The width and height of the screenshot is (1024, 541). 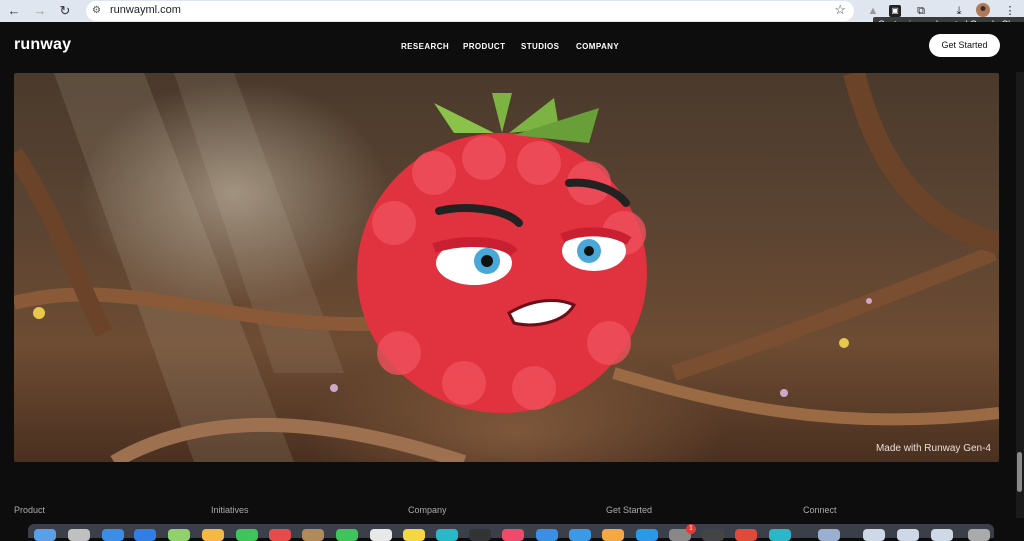 I want to click on music-icon, so click(x=513, y=535).